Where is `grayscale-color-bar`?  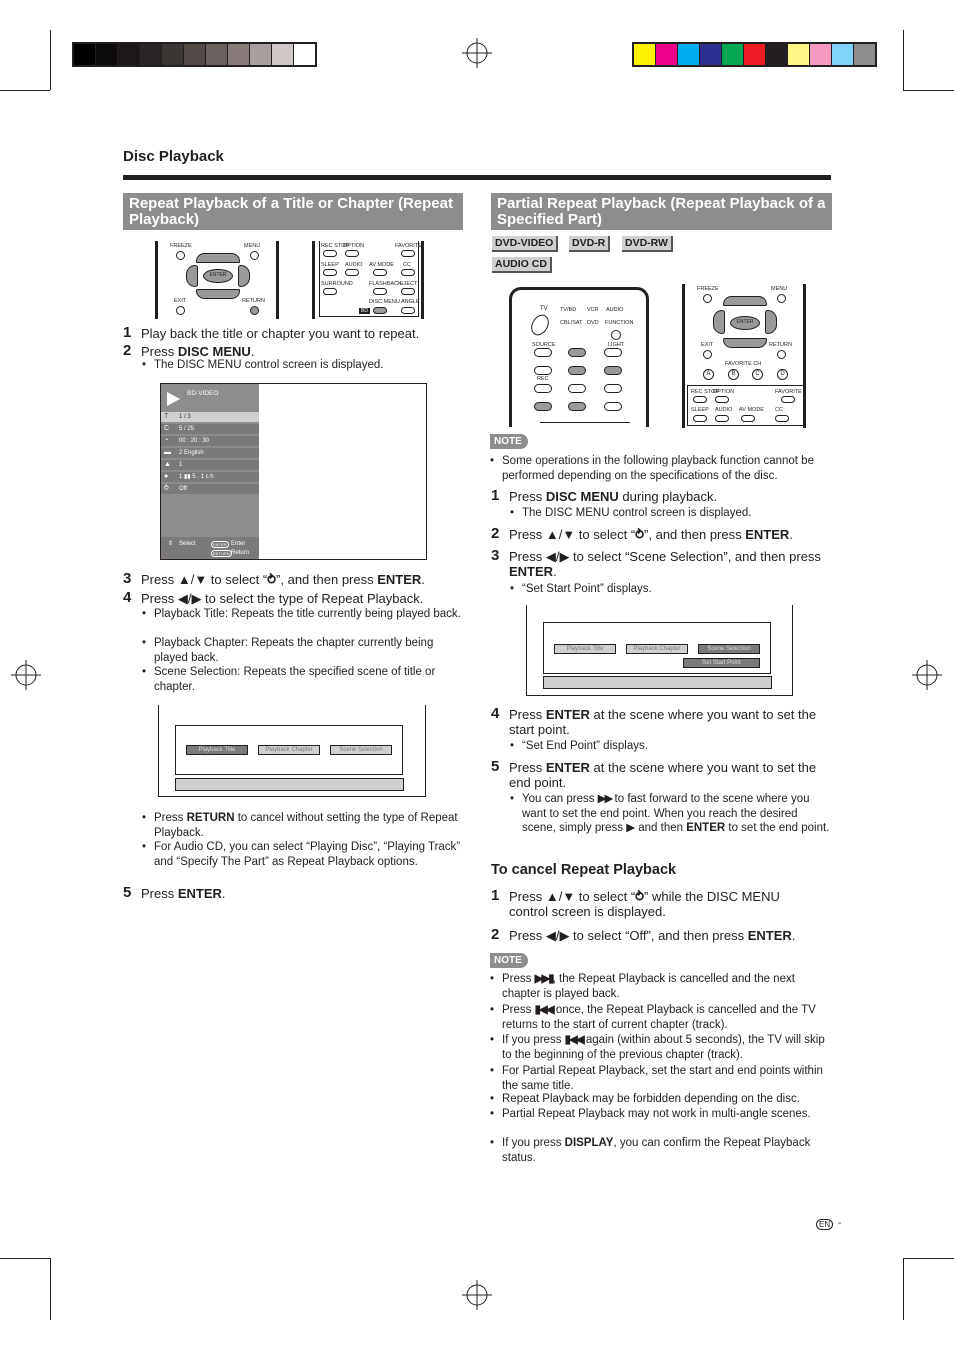
grayscale-color-bar is located at coordinates (194, 54).